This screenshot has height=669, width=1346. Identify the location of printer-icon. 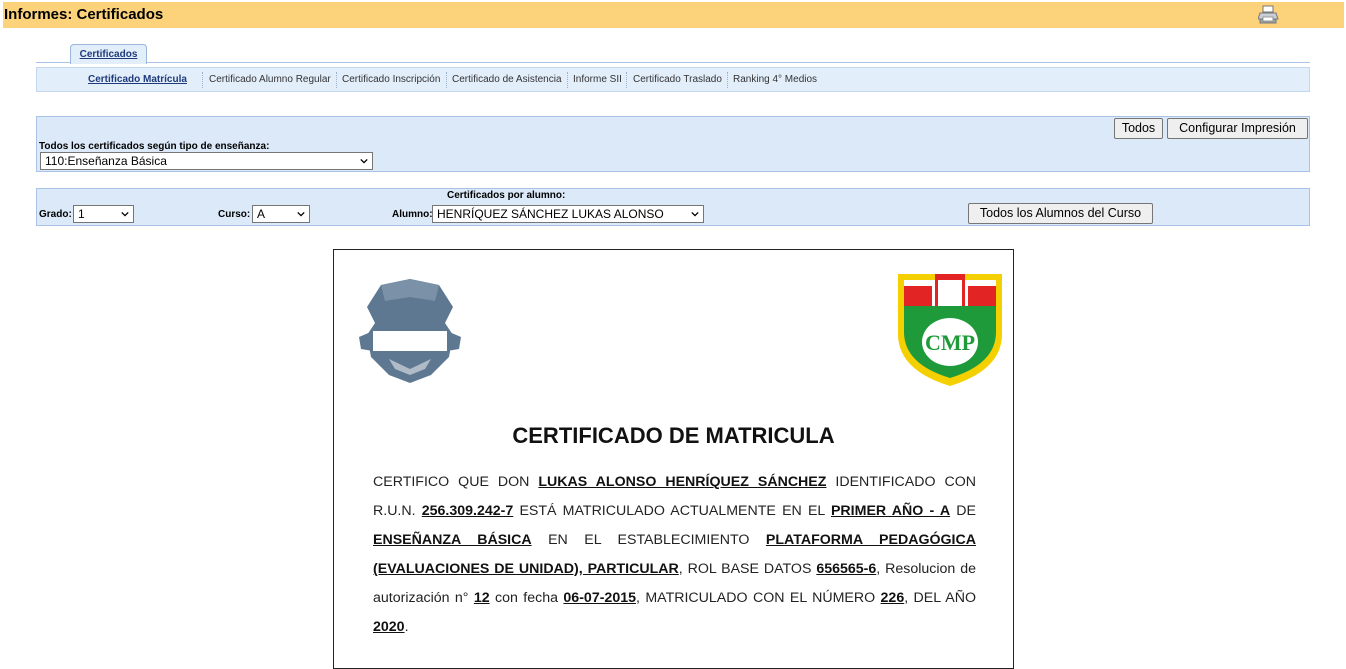
(1268, 15).